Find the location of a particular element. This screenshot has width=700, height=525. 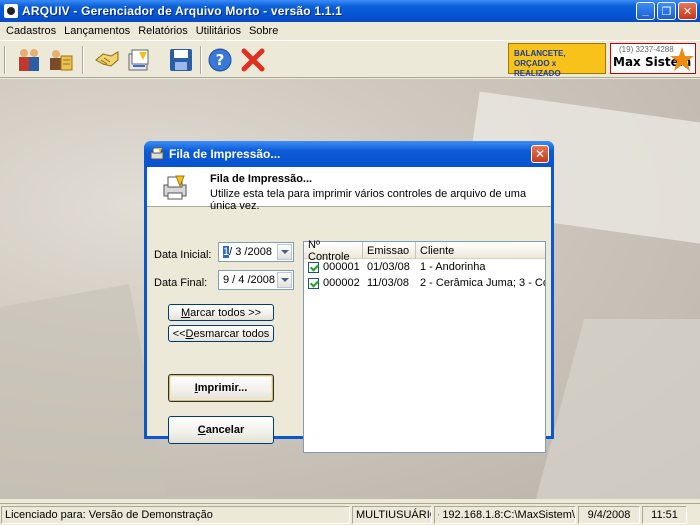

marcar-todos-button: Marcar todos >> is located at coordinates (221, 312).